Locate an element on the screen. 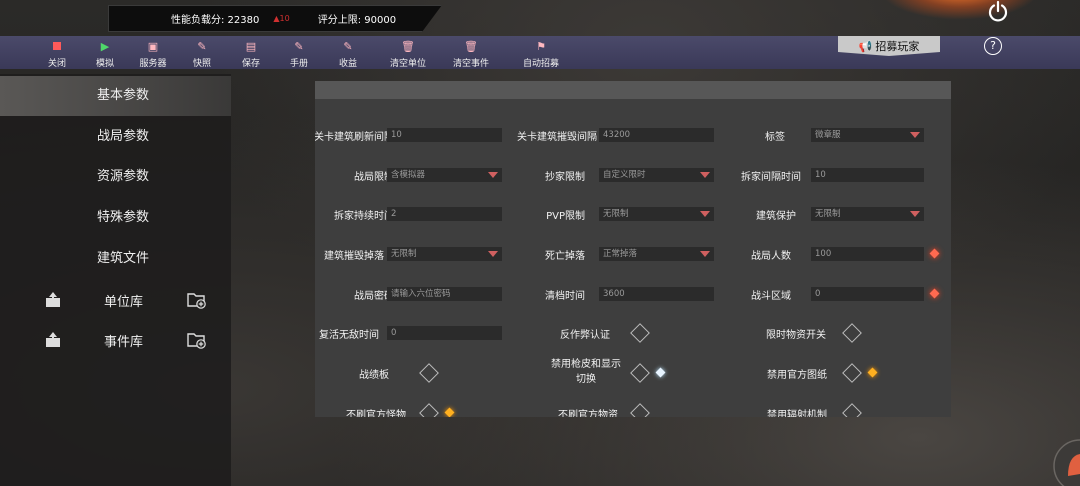 This screenshot has width=1080, height=486. building-protection-select: 无限制 is located at coordinates (867, 214).